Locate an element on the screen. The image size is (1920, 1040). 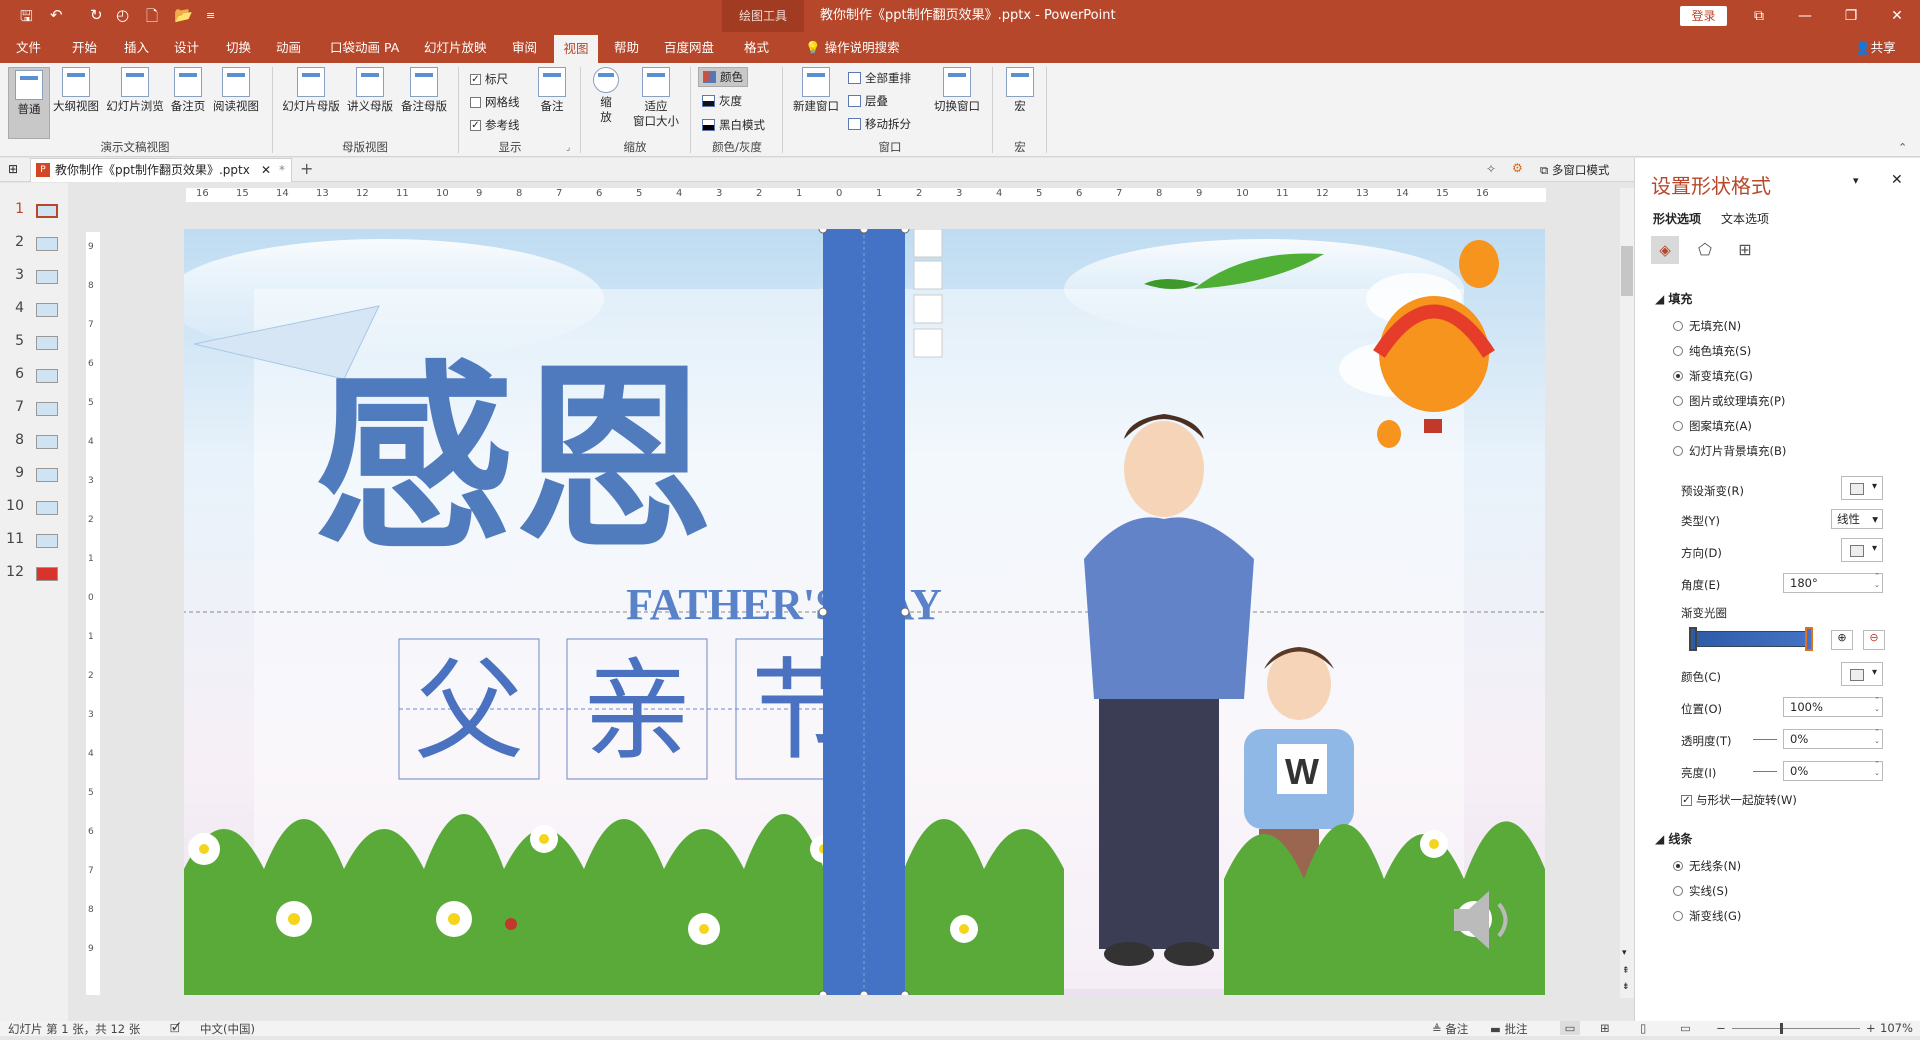
vertical-scrollbar: ▾ ⇞ ⇟ is located at coordinates (1627, 593).